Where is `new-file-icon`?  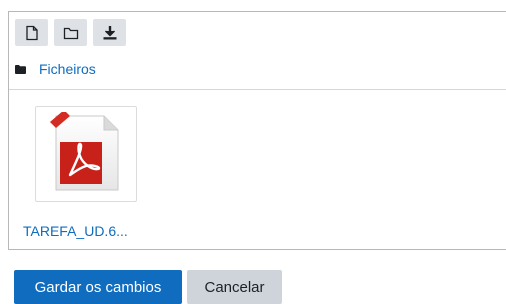 new-file-icon is located at coordinates (31, 32).